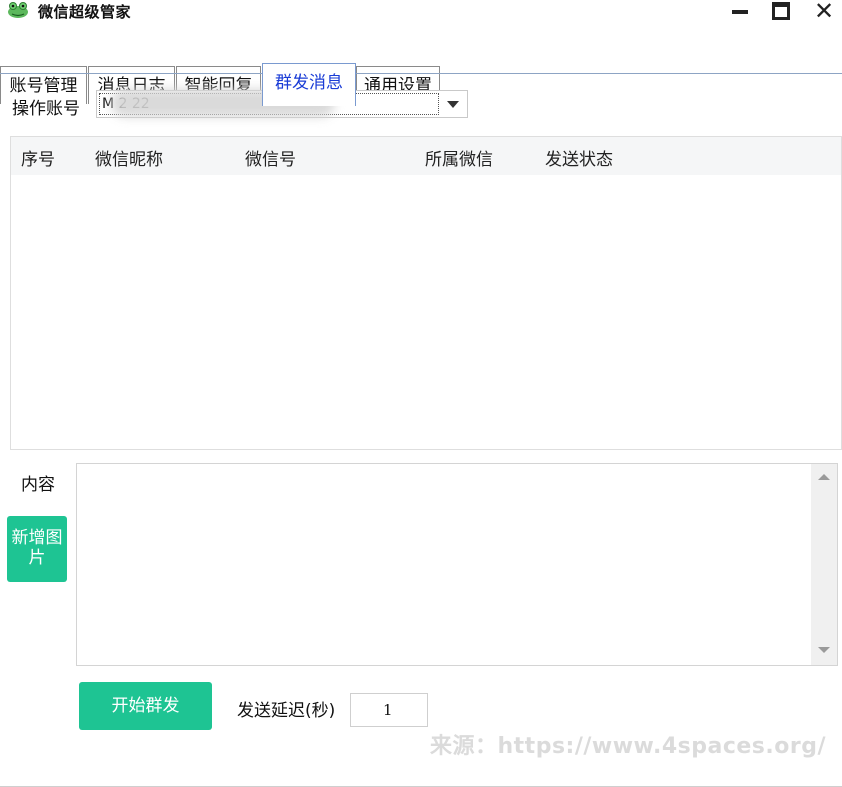  Describe the element at coordinates (38, 157) in the screenshot. I see `column-header-index: 序号` at that location.